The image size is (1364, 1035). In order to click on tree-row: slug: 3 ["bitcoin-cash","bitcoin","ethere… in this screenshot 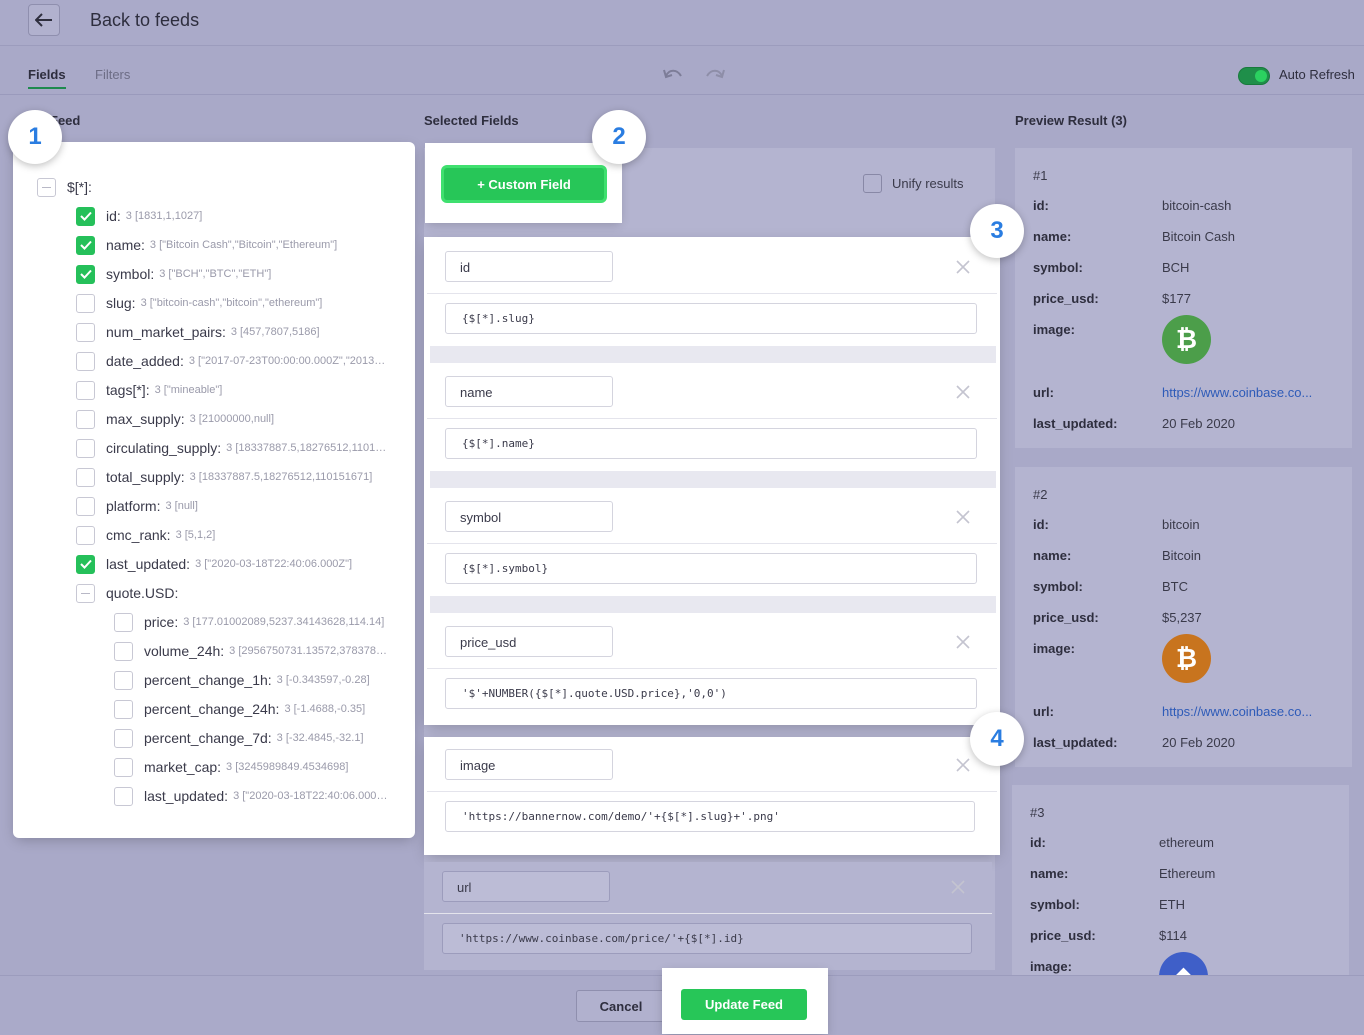, I will do `click(232, 303)`.